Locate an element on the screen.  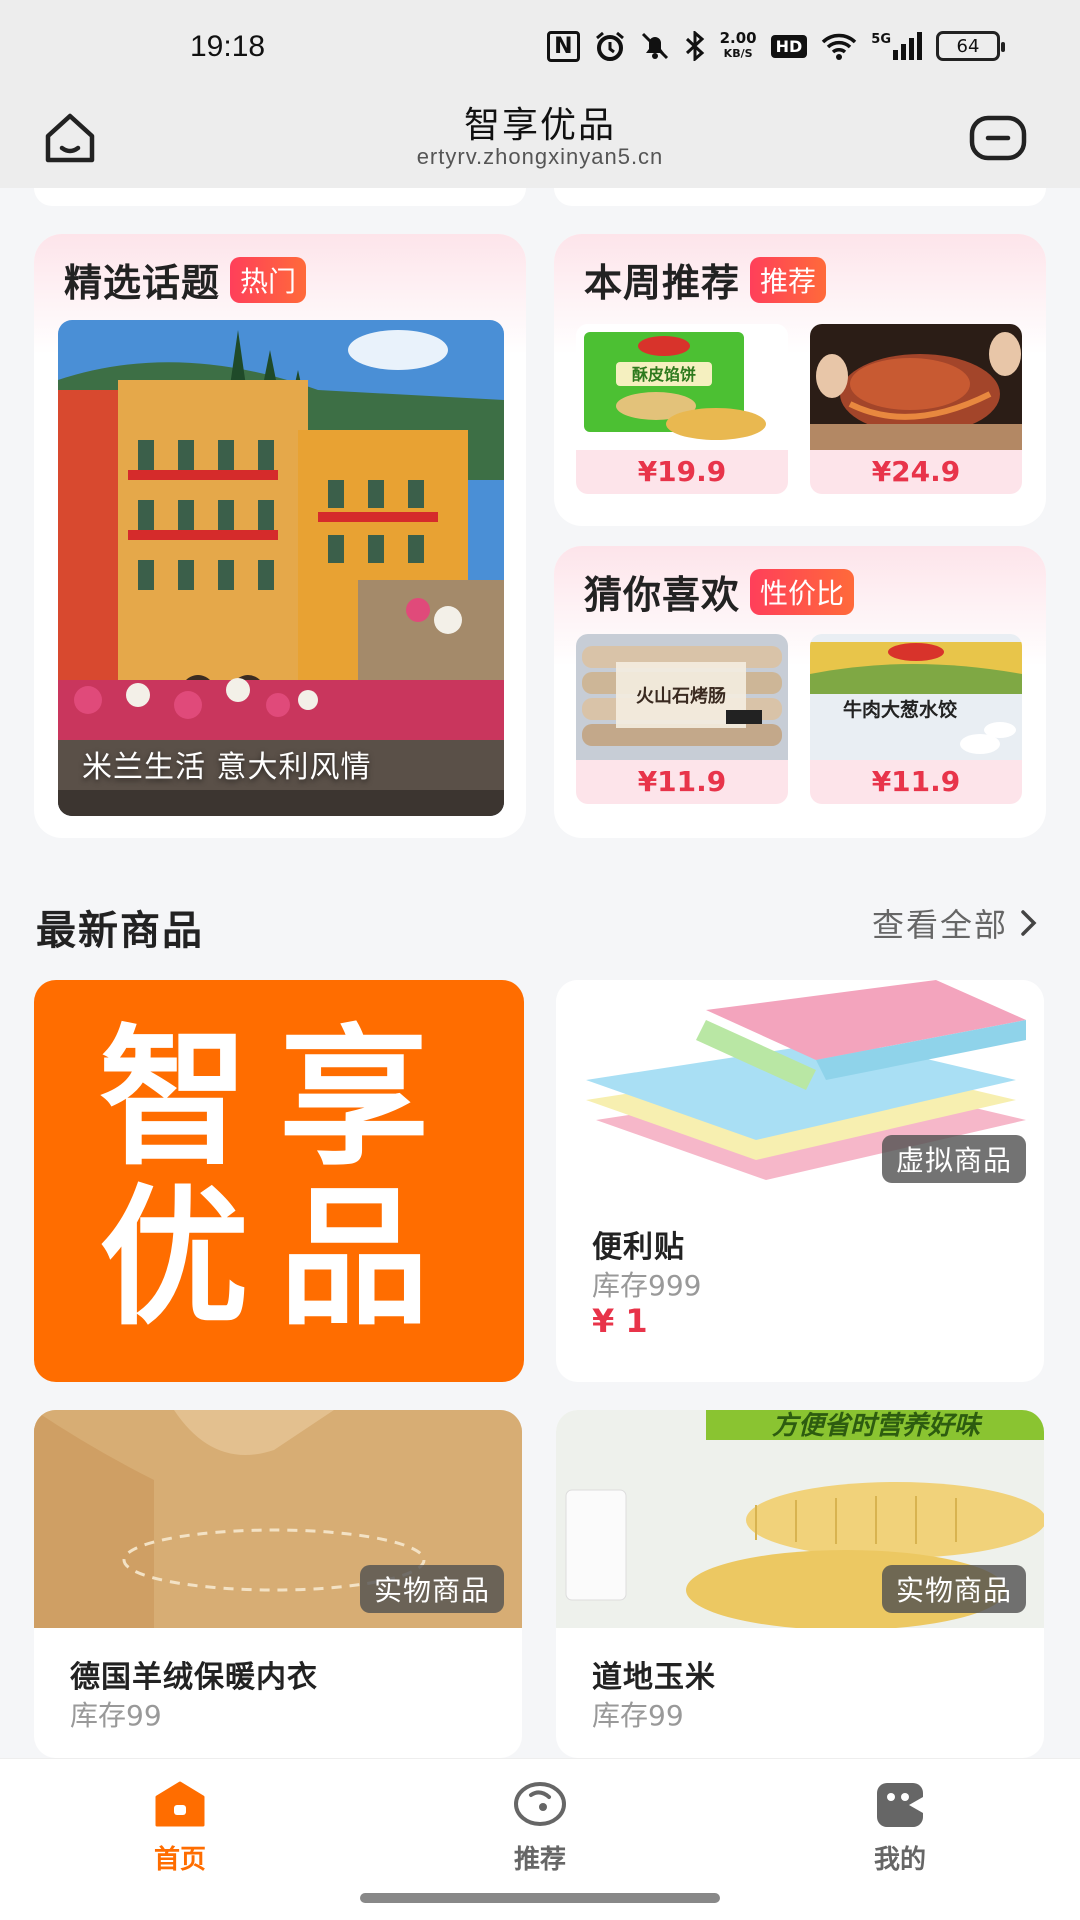
status-bar: 19:18 N 2.00 KB/S HD 5G 64 is located at coordinates (540, 46).